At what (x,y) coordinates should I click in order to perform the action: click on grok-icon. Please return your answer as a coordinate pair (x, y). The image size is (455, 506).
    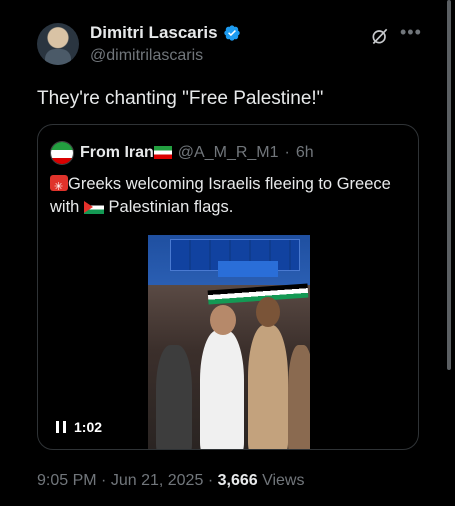
    Looking at the image, I should click on (380, 36).